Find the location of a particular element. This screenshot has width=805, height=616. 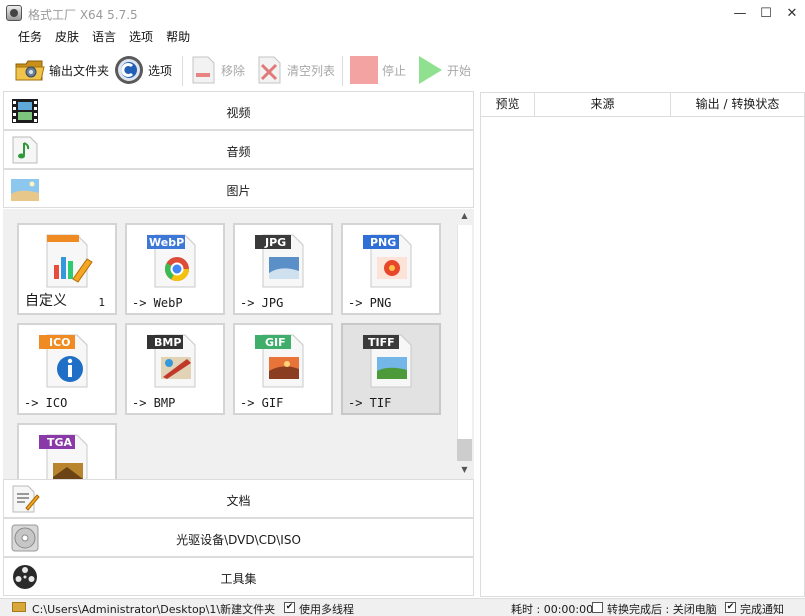

clear-list-button: 清空列表 is located at coordinates (295, 70).